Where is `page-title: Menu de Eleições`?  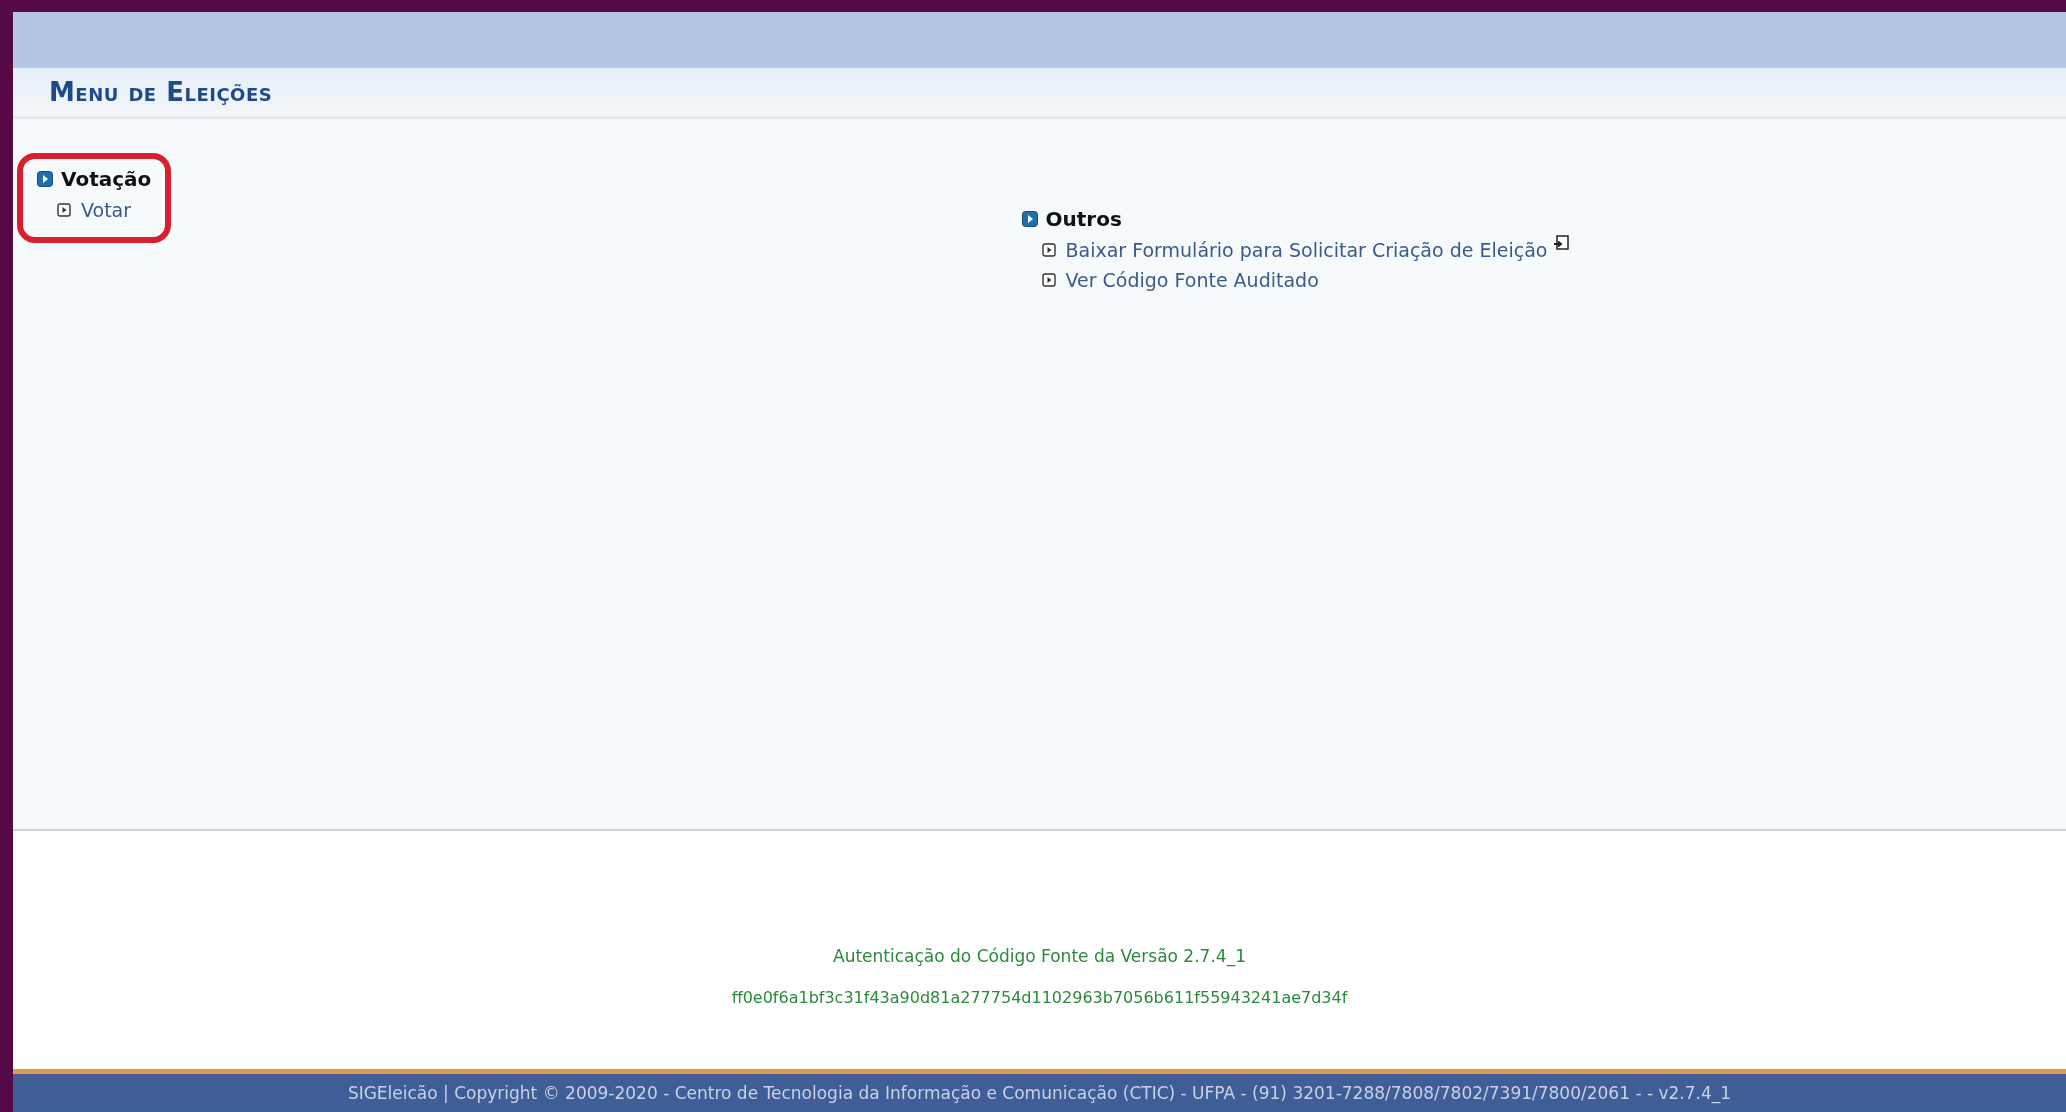
page-title: Menu de Eleições is located at coordinates (161, 92).